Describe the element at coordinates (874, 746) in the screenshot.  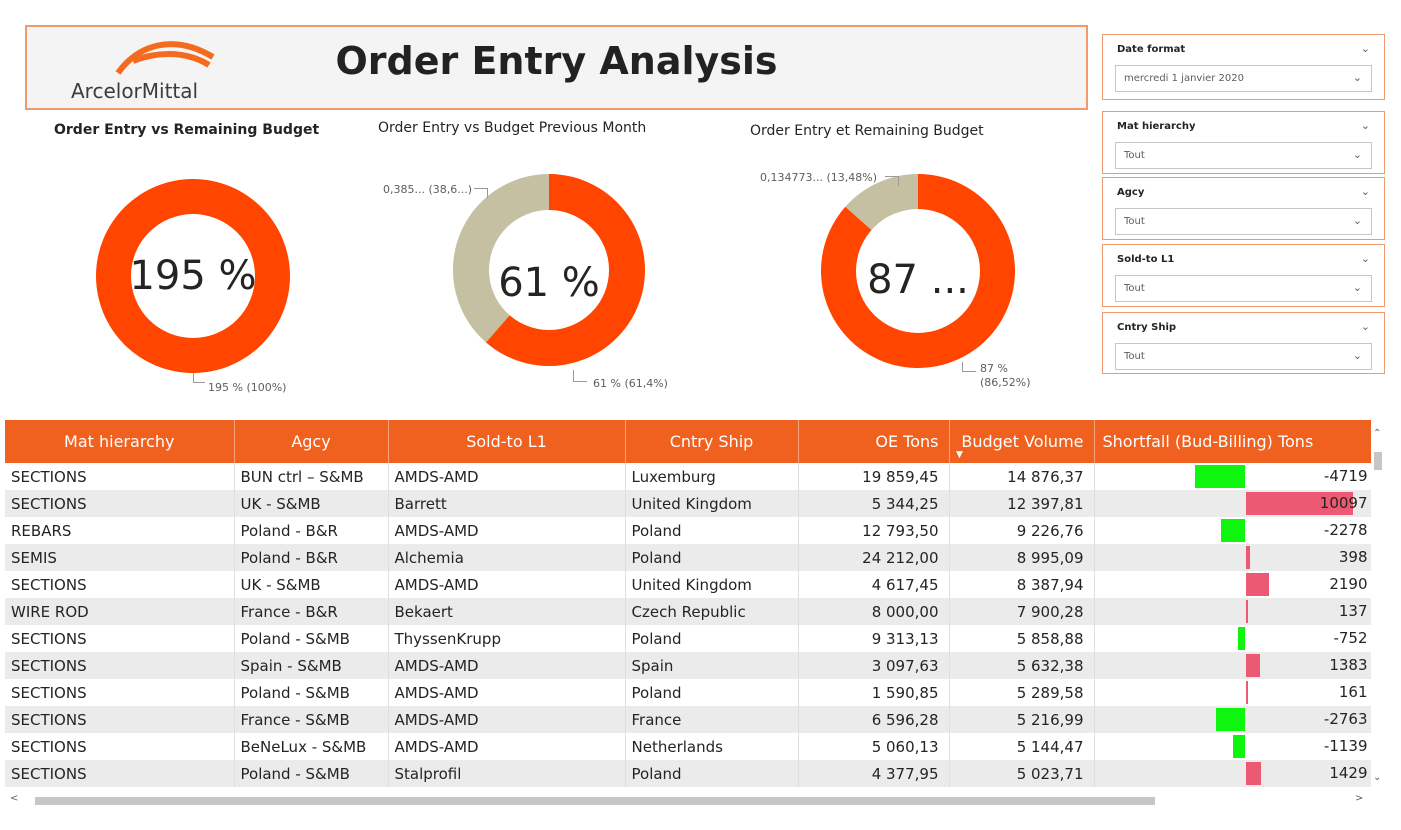
I see `table-cell: 5 060,13` at that location.